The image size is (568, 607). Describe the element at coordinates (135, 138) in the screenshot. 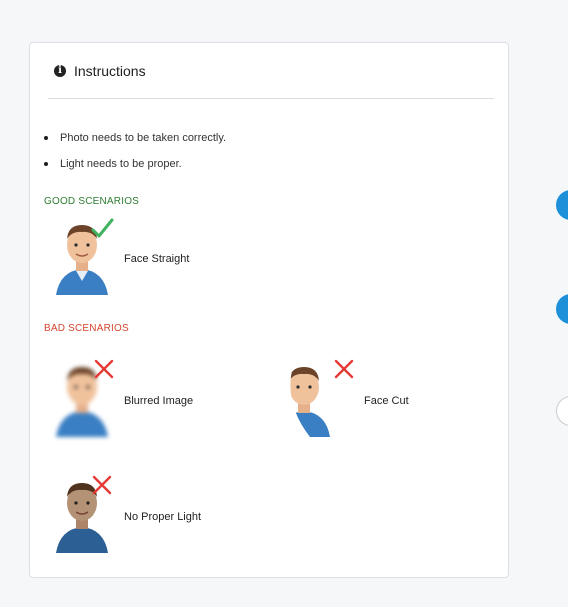

I see `bullet-item: Photo needs to be taken correctly.` at that location.